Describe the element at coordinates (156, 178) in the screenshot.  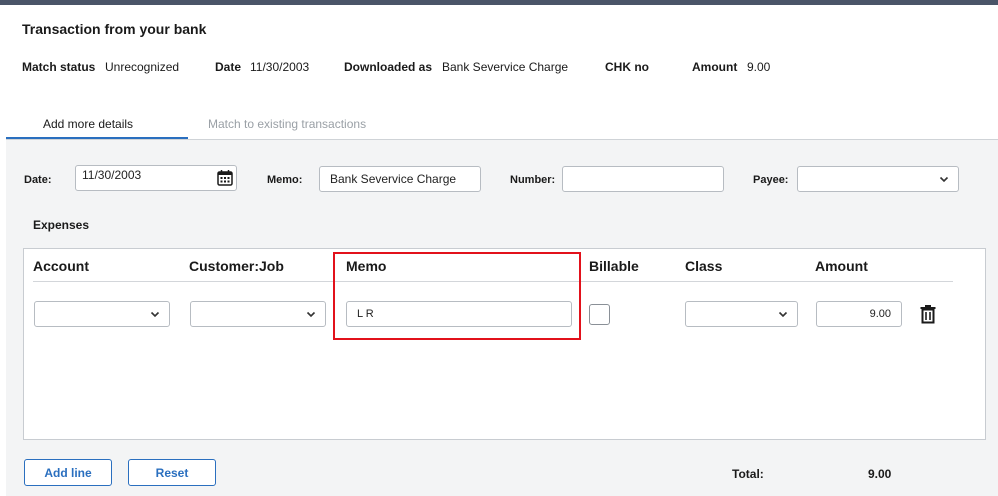
I see `date-input` at that location.